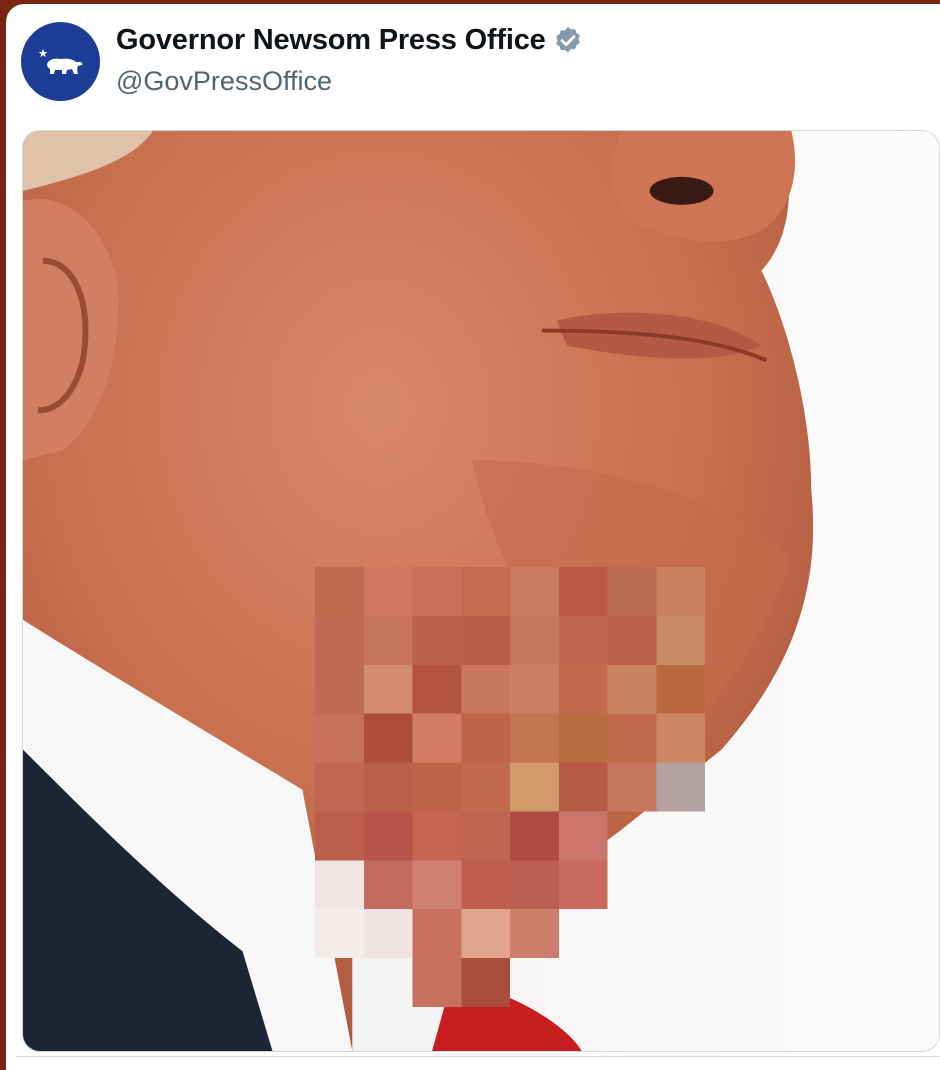  What do you see at coordinates (331, 40) in the screenshot?
I see `author-display-name: Governor Newsom Press Office` at bounding box center [331, 40].